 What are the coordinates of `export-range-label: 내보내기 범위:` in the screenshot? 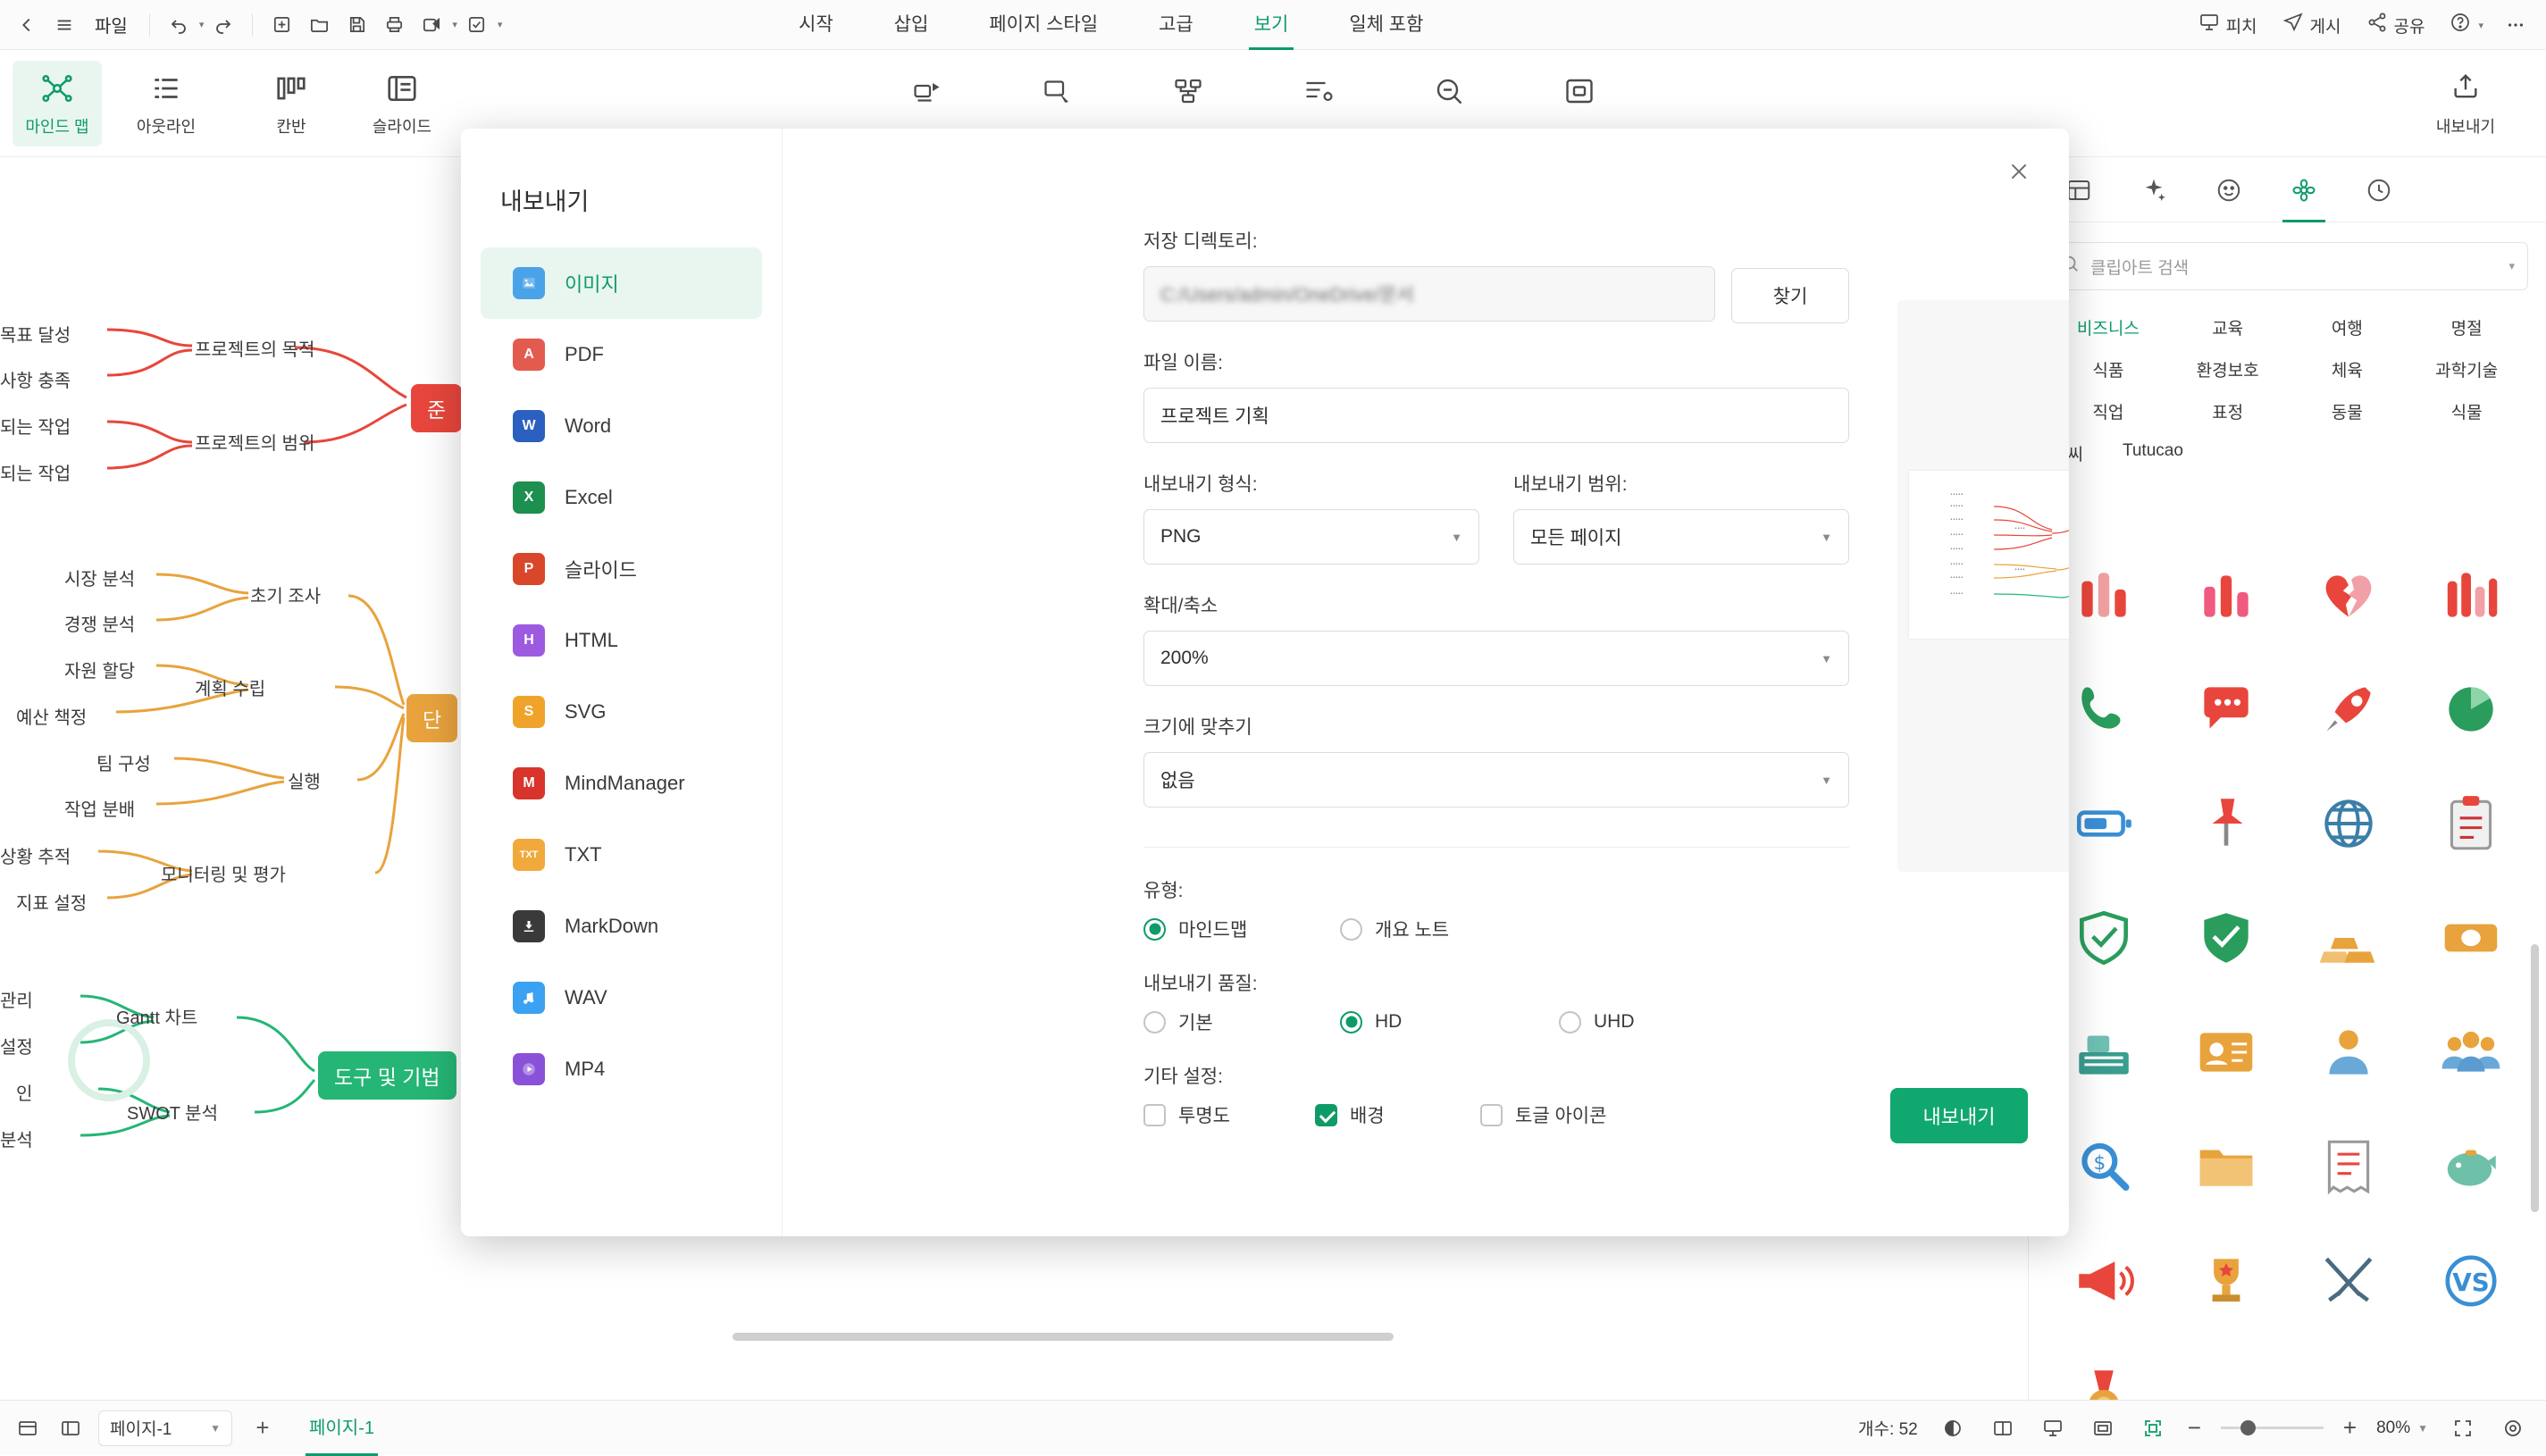 It's located at (1570, 484).